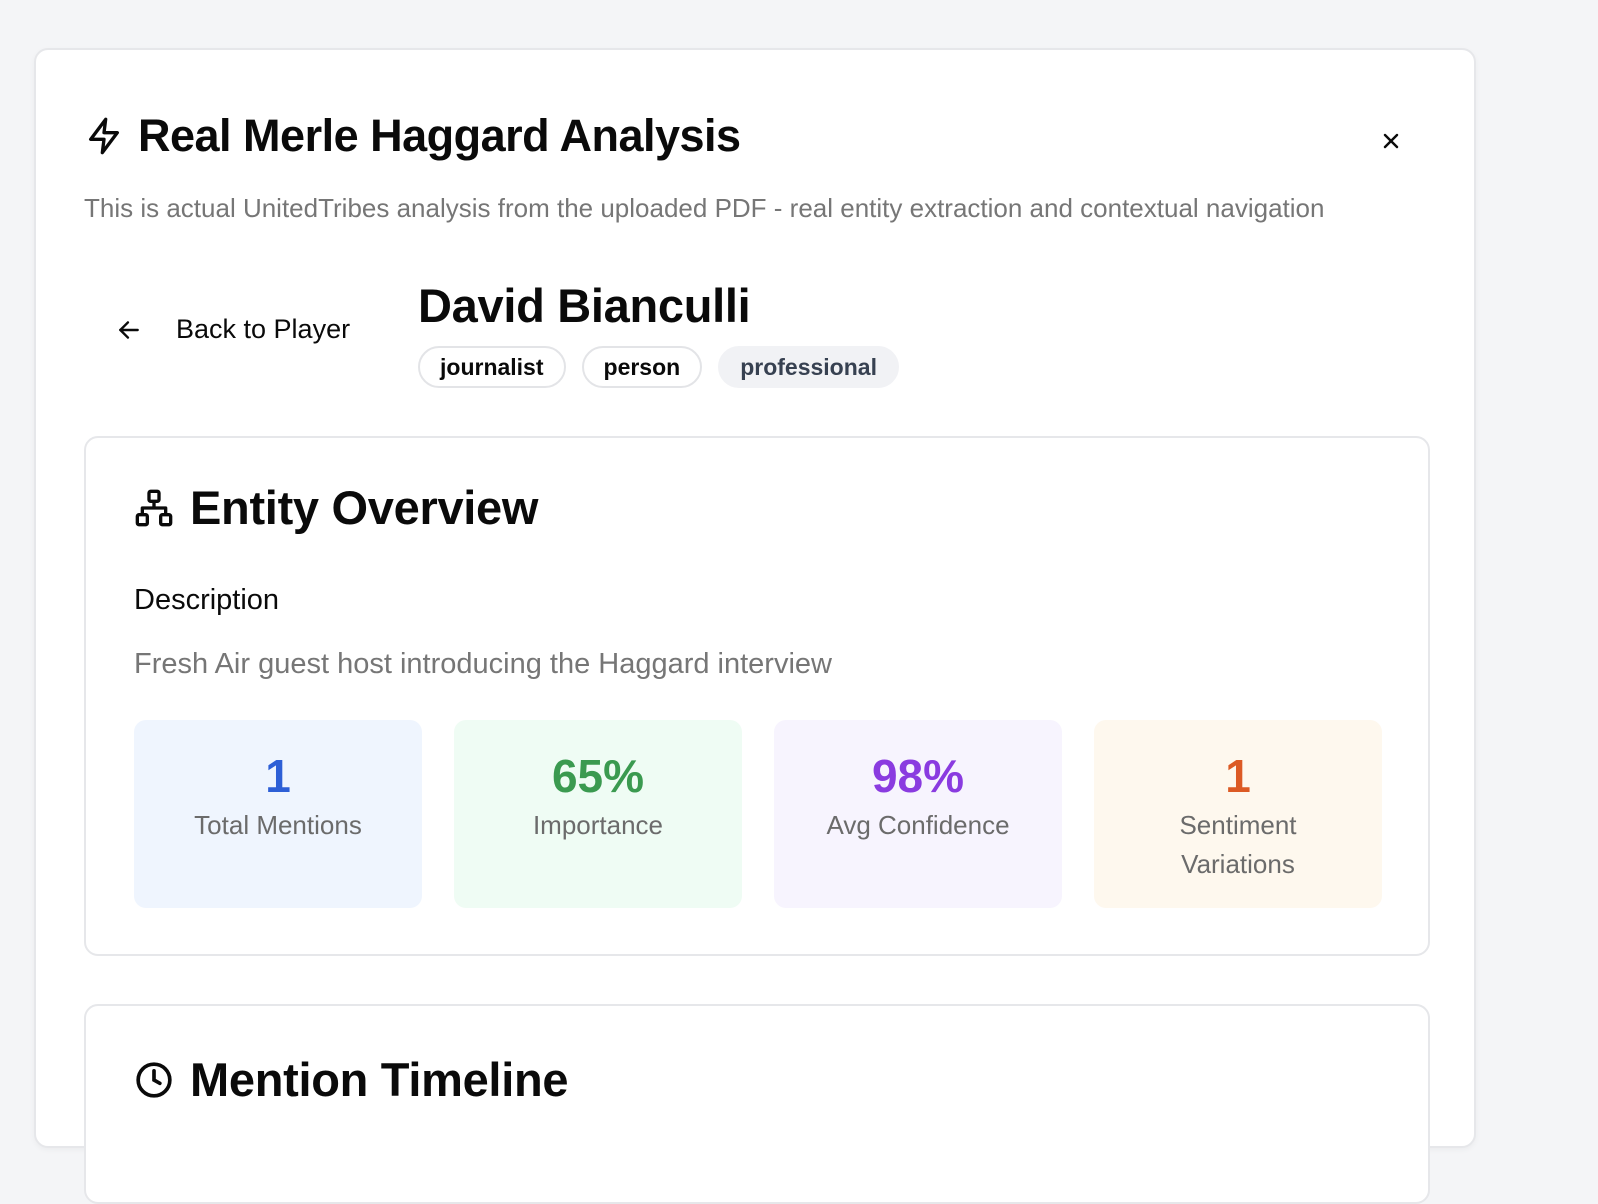 The image size is (1598, 1204). I want to click on tag-professional: professional, so click(808, 367).